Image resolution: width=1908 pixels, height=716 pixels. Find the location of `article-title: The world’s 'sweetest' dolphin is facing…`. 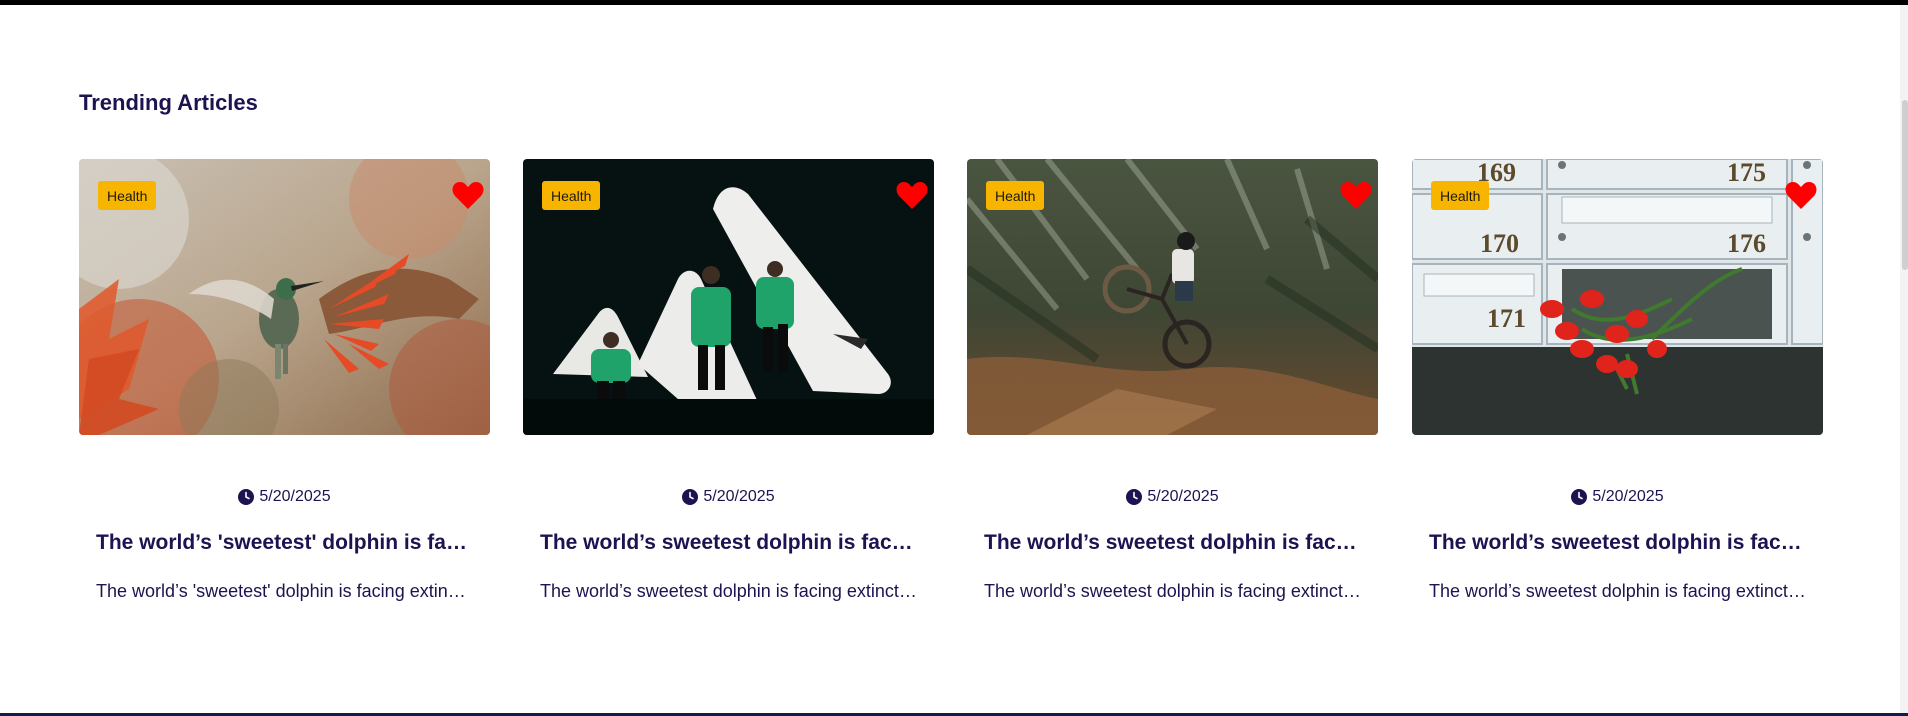

article-title: The world’s 'sweetest' dolphin is facing… is located at coordinates (284, 543).